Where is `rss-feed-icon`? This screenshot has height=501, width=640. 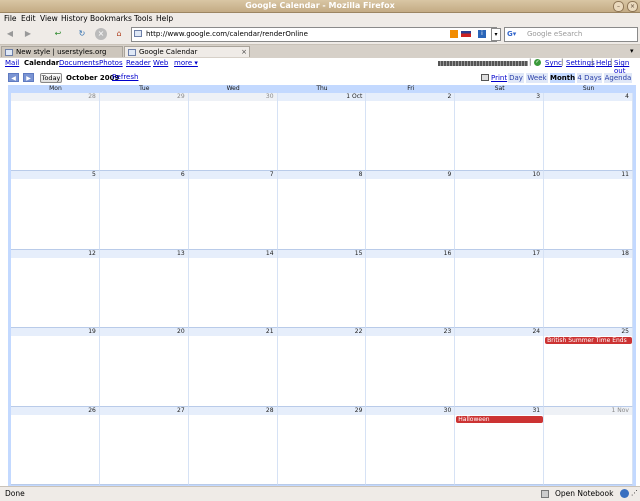 rss-feed-icon is located at coordinates (454, 34).